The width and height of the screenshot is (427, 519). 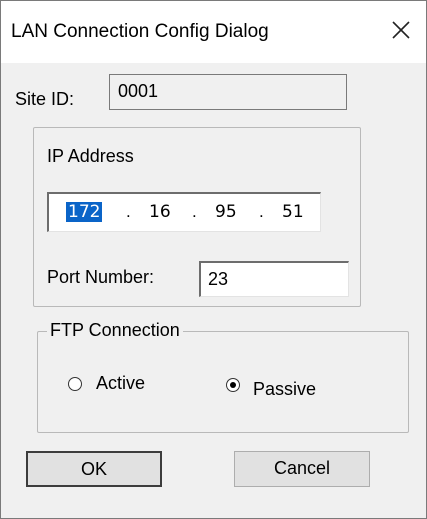 I want to click on site-id-label: Site ID:, so click(x=45, y=99).